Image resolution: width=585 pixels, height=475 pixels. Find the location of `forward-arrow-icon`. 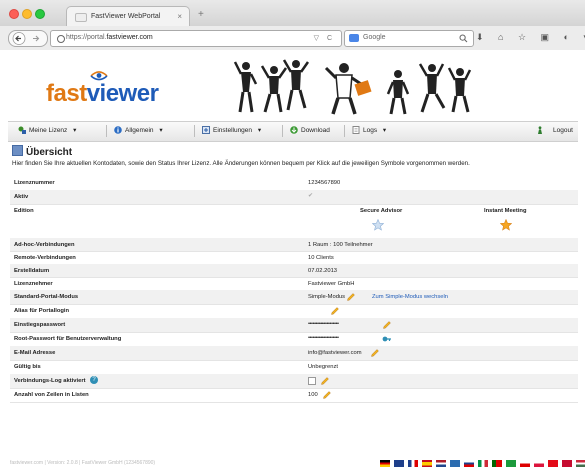

forward-arrow-icon is located at coordinates (36, 38).